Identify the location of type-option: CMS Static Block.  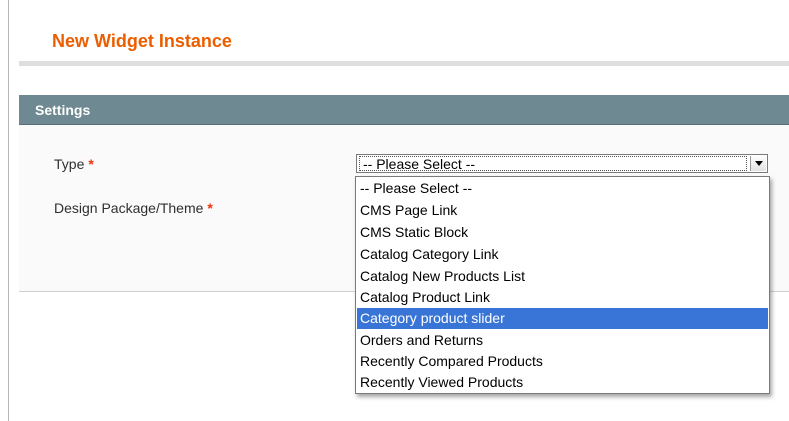
(562, 232).